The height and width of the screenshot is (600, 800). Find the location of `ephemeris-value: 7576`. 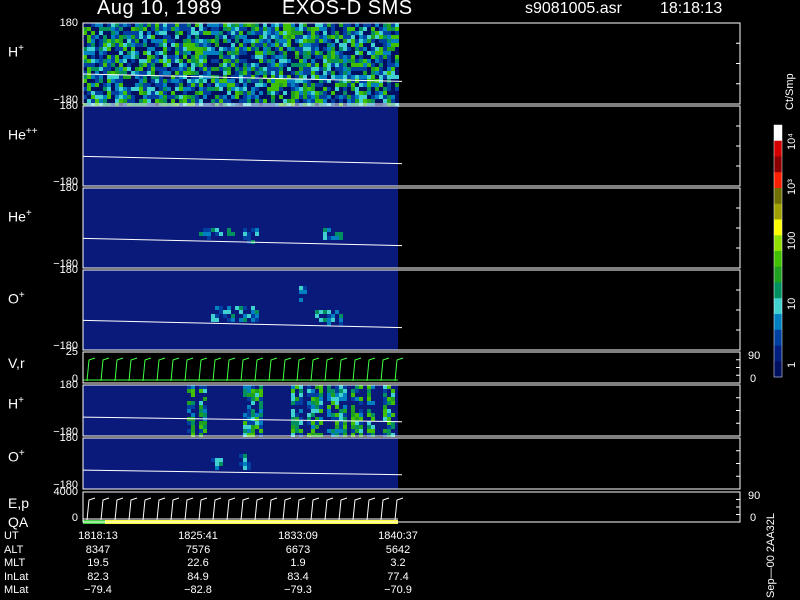

ephemeris-value: 7576 is located at coordinates (198, 549).